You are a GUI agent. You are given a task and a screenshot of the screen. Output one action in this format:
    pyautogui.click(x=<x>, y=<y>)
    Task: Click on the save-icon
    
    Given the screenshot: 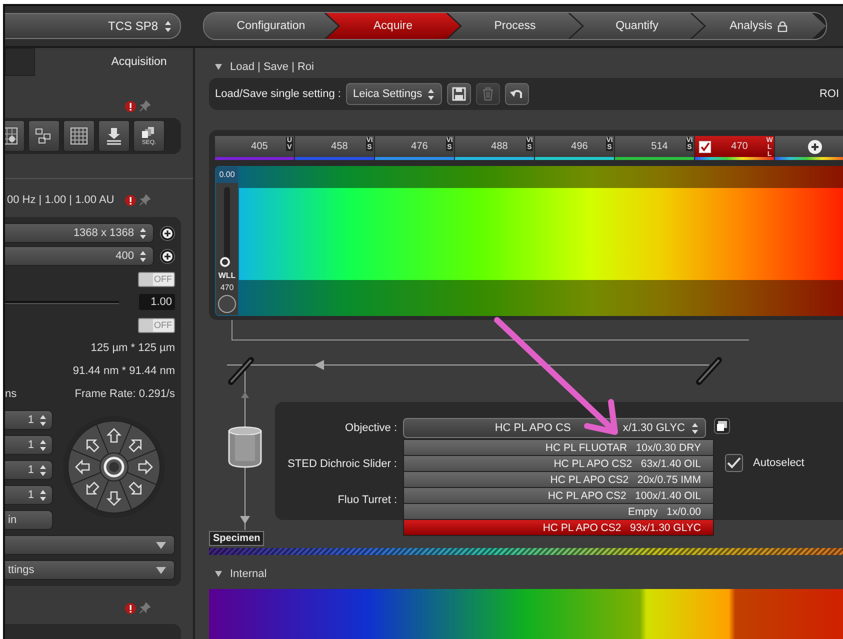 What is the action you would take?
    pyautogui.click(x=459, y=94)
    